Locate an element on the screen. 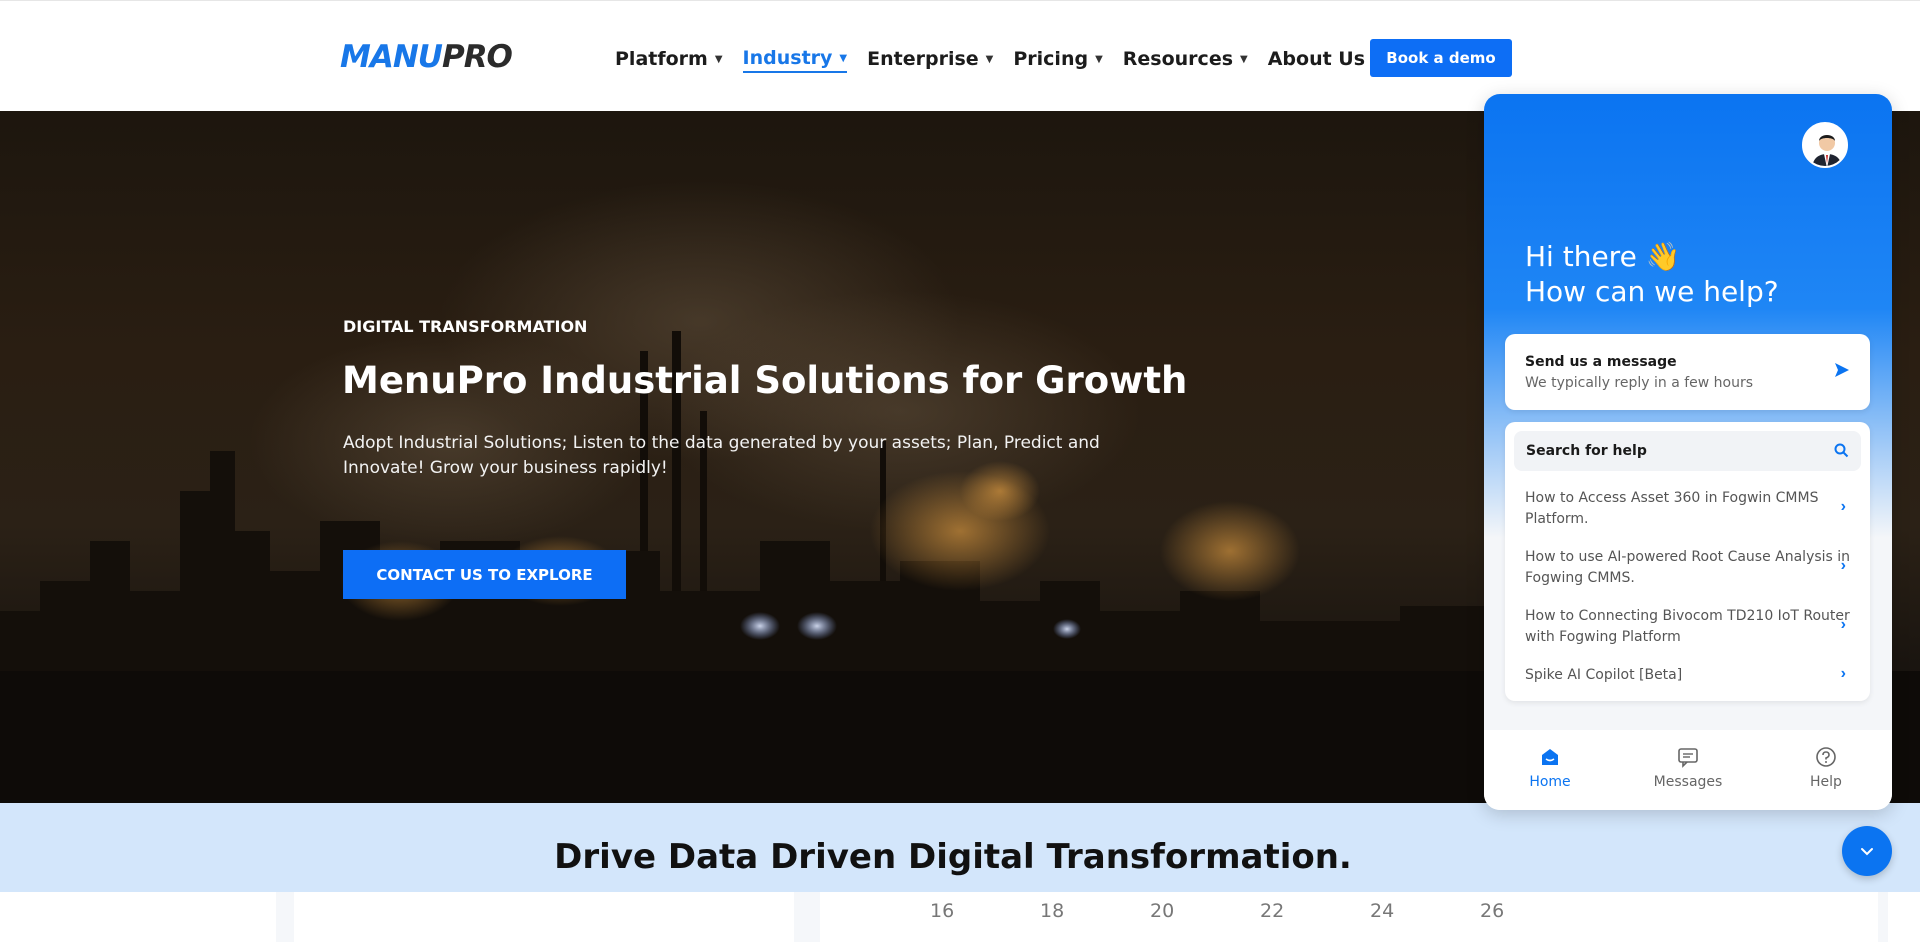 Image resolution: width=1920 pixels, height=942 pixels. tab-messages: Messages is located at coordinates (1688, 768).